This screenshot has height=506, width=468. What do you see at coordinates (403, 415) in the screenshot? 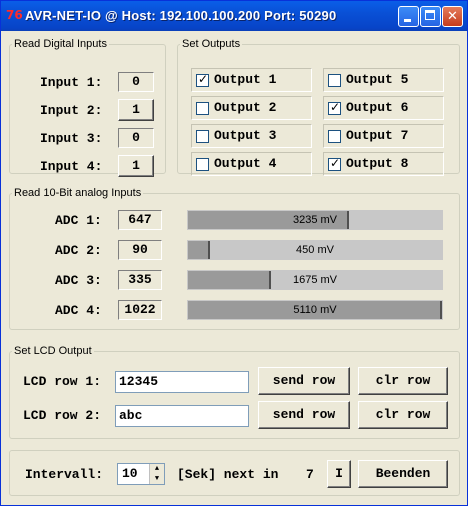
I see `clear-row-2-button: clr row` at bounding box center [403, 415].